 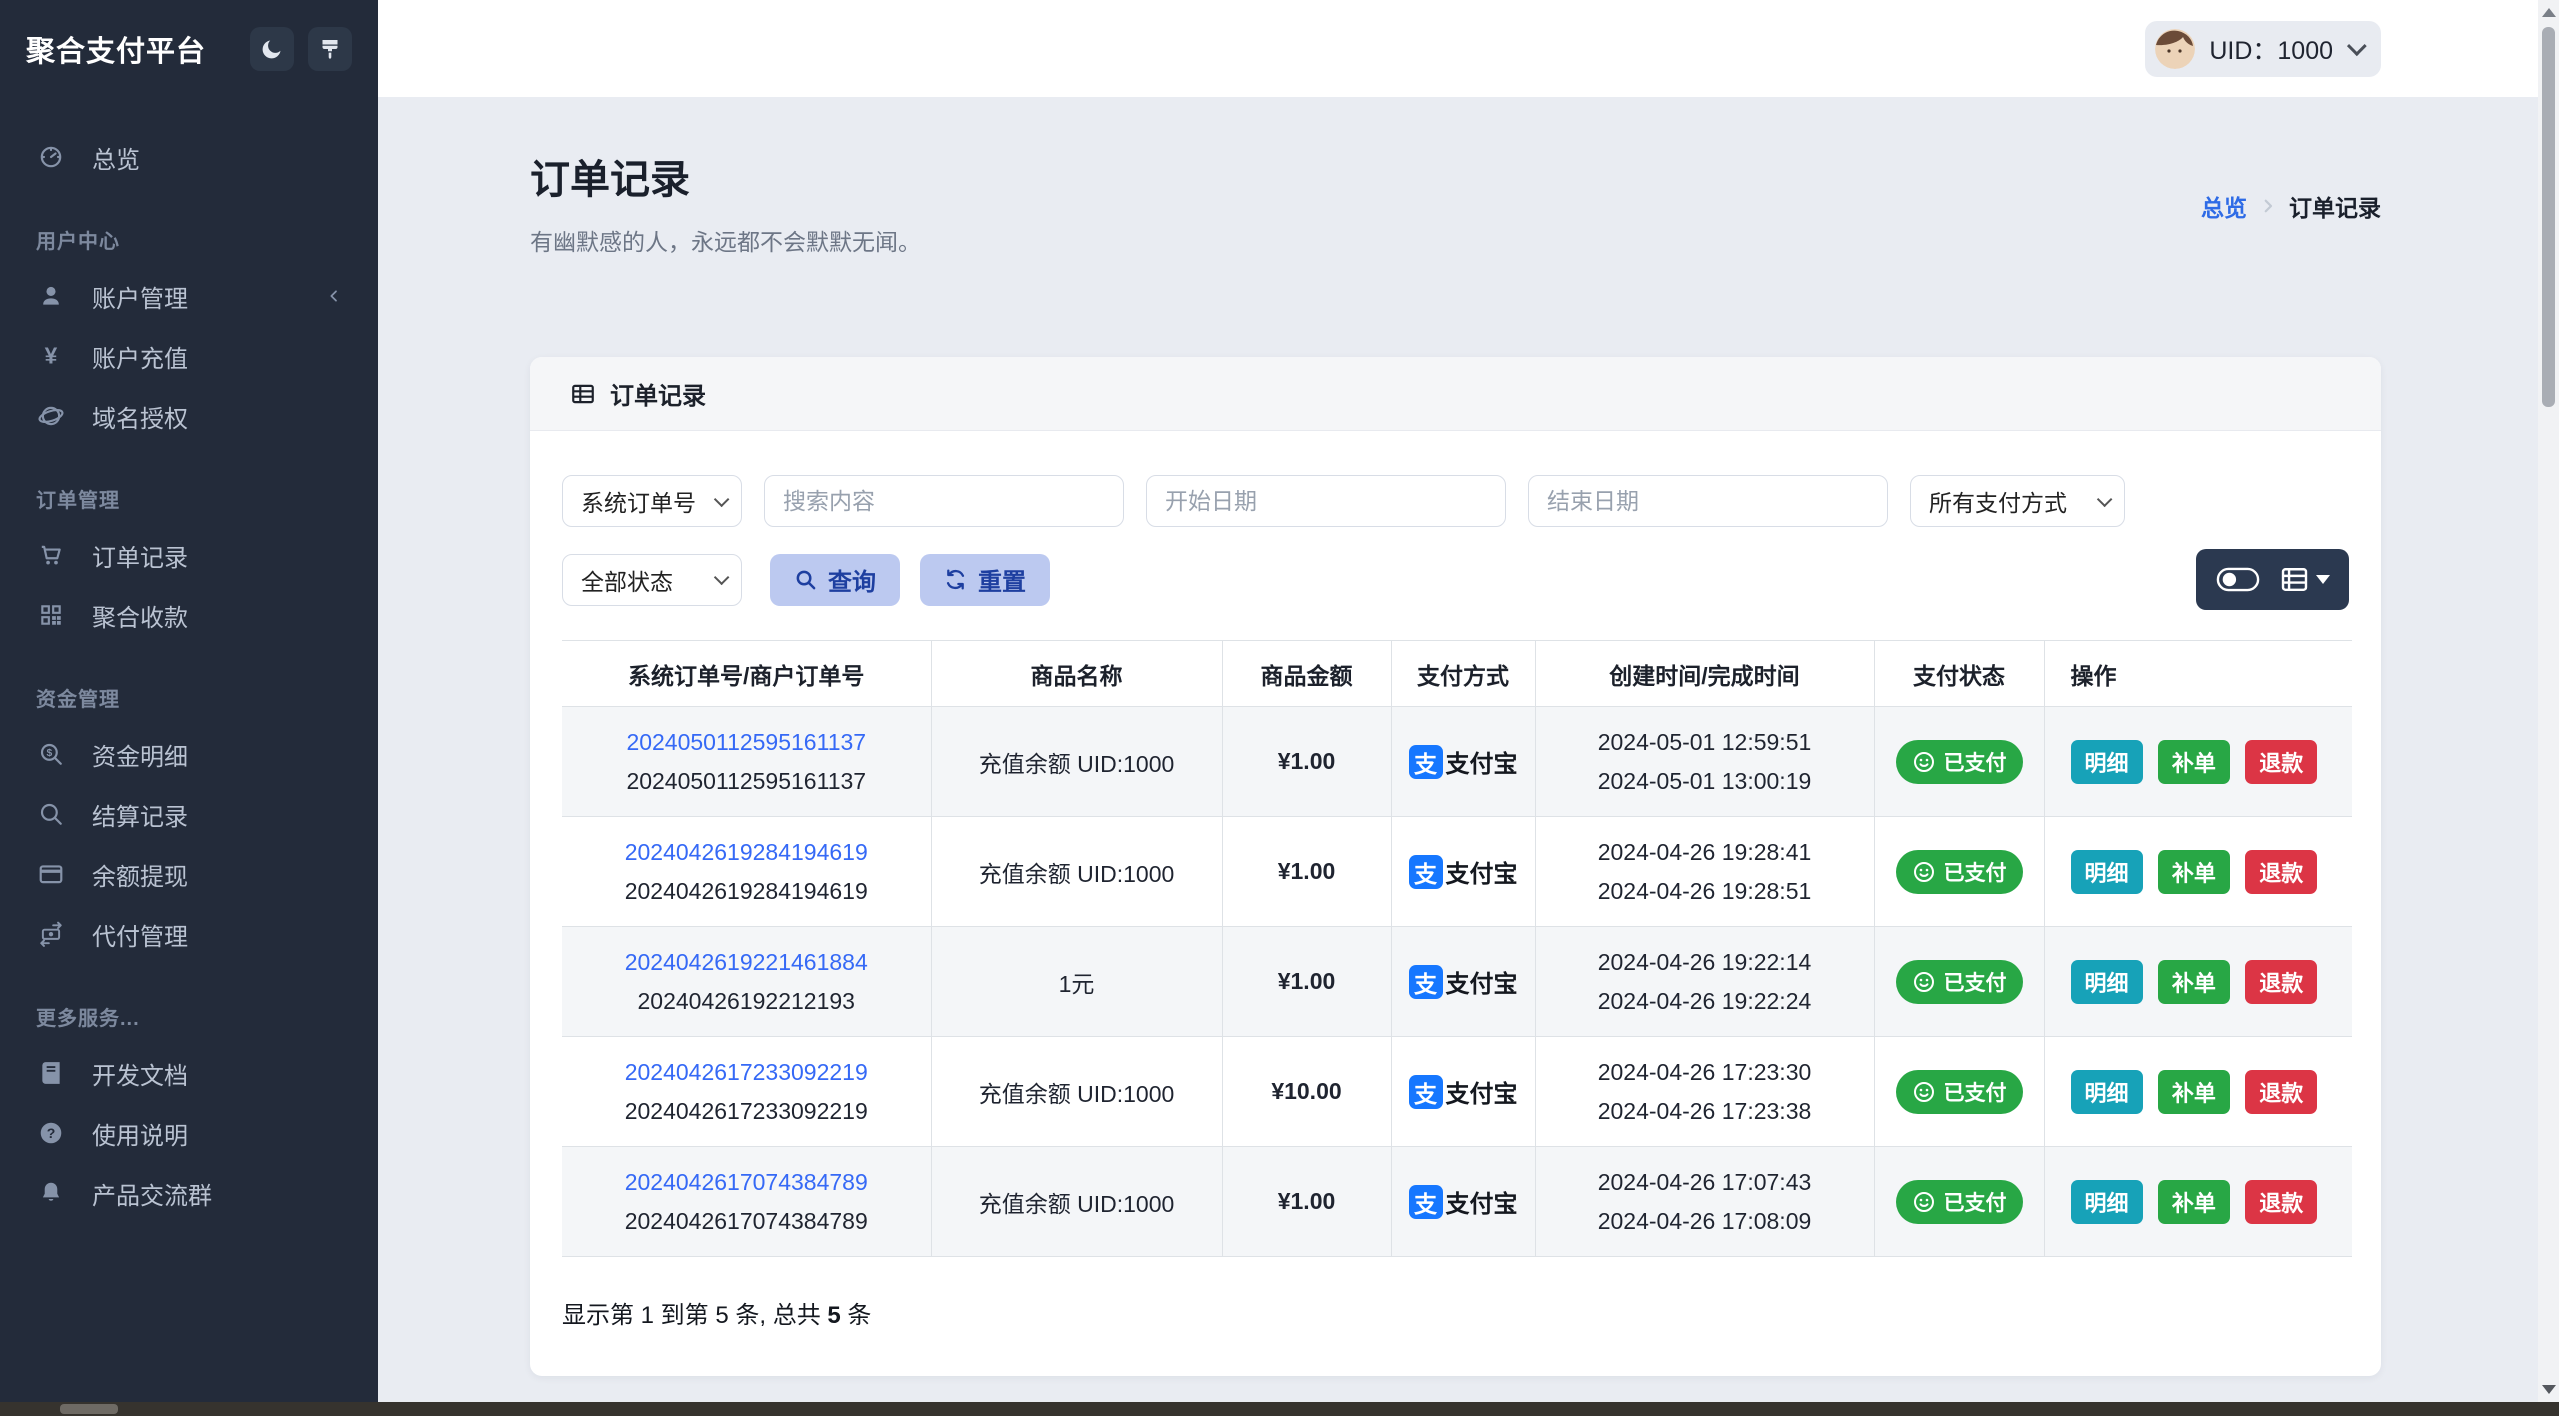 What do you see at coordinates (746, 1182) in the screenshot?
I see `order-number-link: 2024042617074384789` at bounding box center [746, 1182].